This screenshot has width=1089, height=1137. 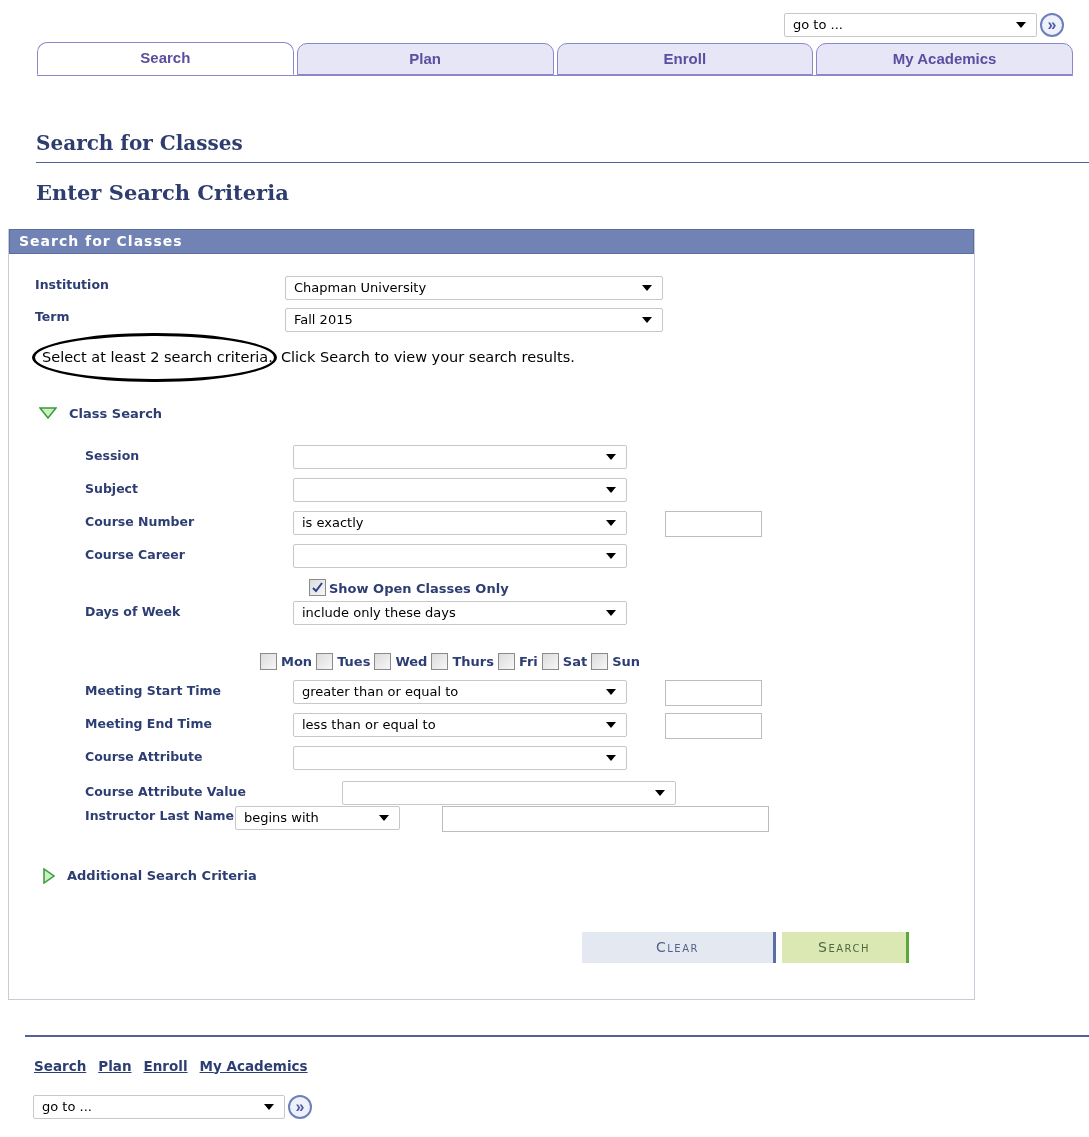 I want to click on checkbox-label: Wed, so click(x=411, y=662).